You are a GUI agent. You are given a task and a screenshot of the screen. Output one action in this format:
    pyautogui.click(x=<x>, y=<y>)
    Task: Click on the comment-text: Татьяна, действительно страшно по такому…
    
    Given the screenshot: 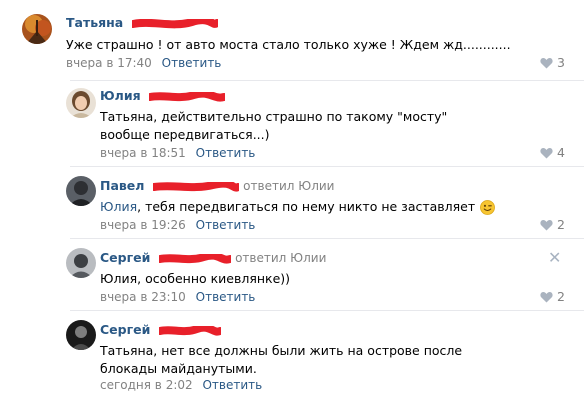 What is the action you would take?
    pyautogui.click(x=274, y=125)
    